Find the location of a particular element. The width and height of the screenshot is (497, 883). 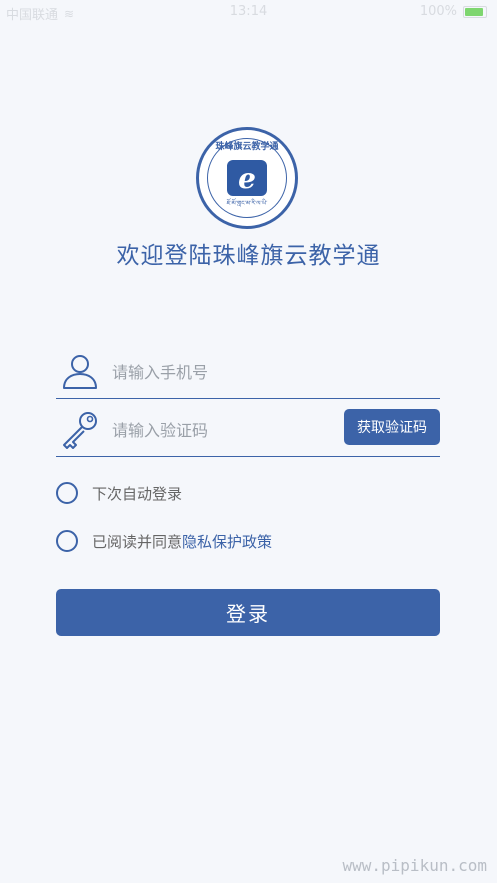

privacy-prefix: 已阅读并同意 is located at coordinates (137, 541).